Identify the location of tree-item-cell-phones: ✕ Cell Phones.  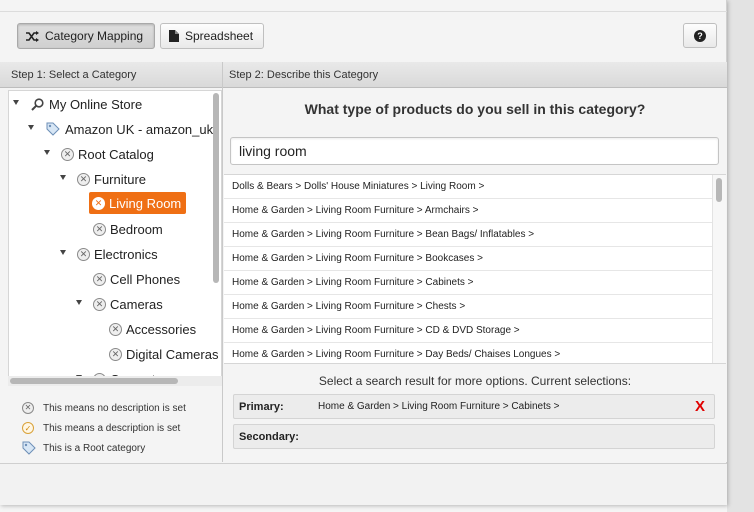
(136, 279).